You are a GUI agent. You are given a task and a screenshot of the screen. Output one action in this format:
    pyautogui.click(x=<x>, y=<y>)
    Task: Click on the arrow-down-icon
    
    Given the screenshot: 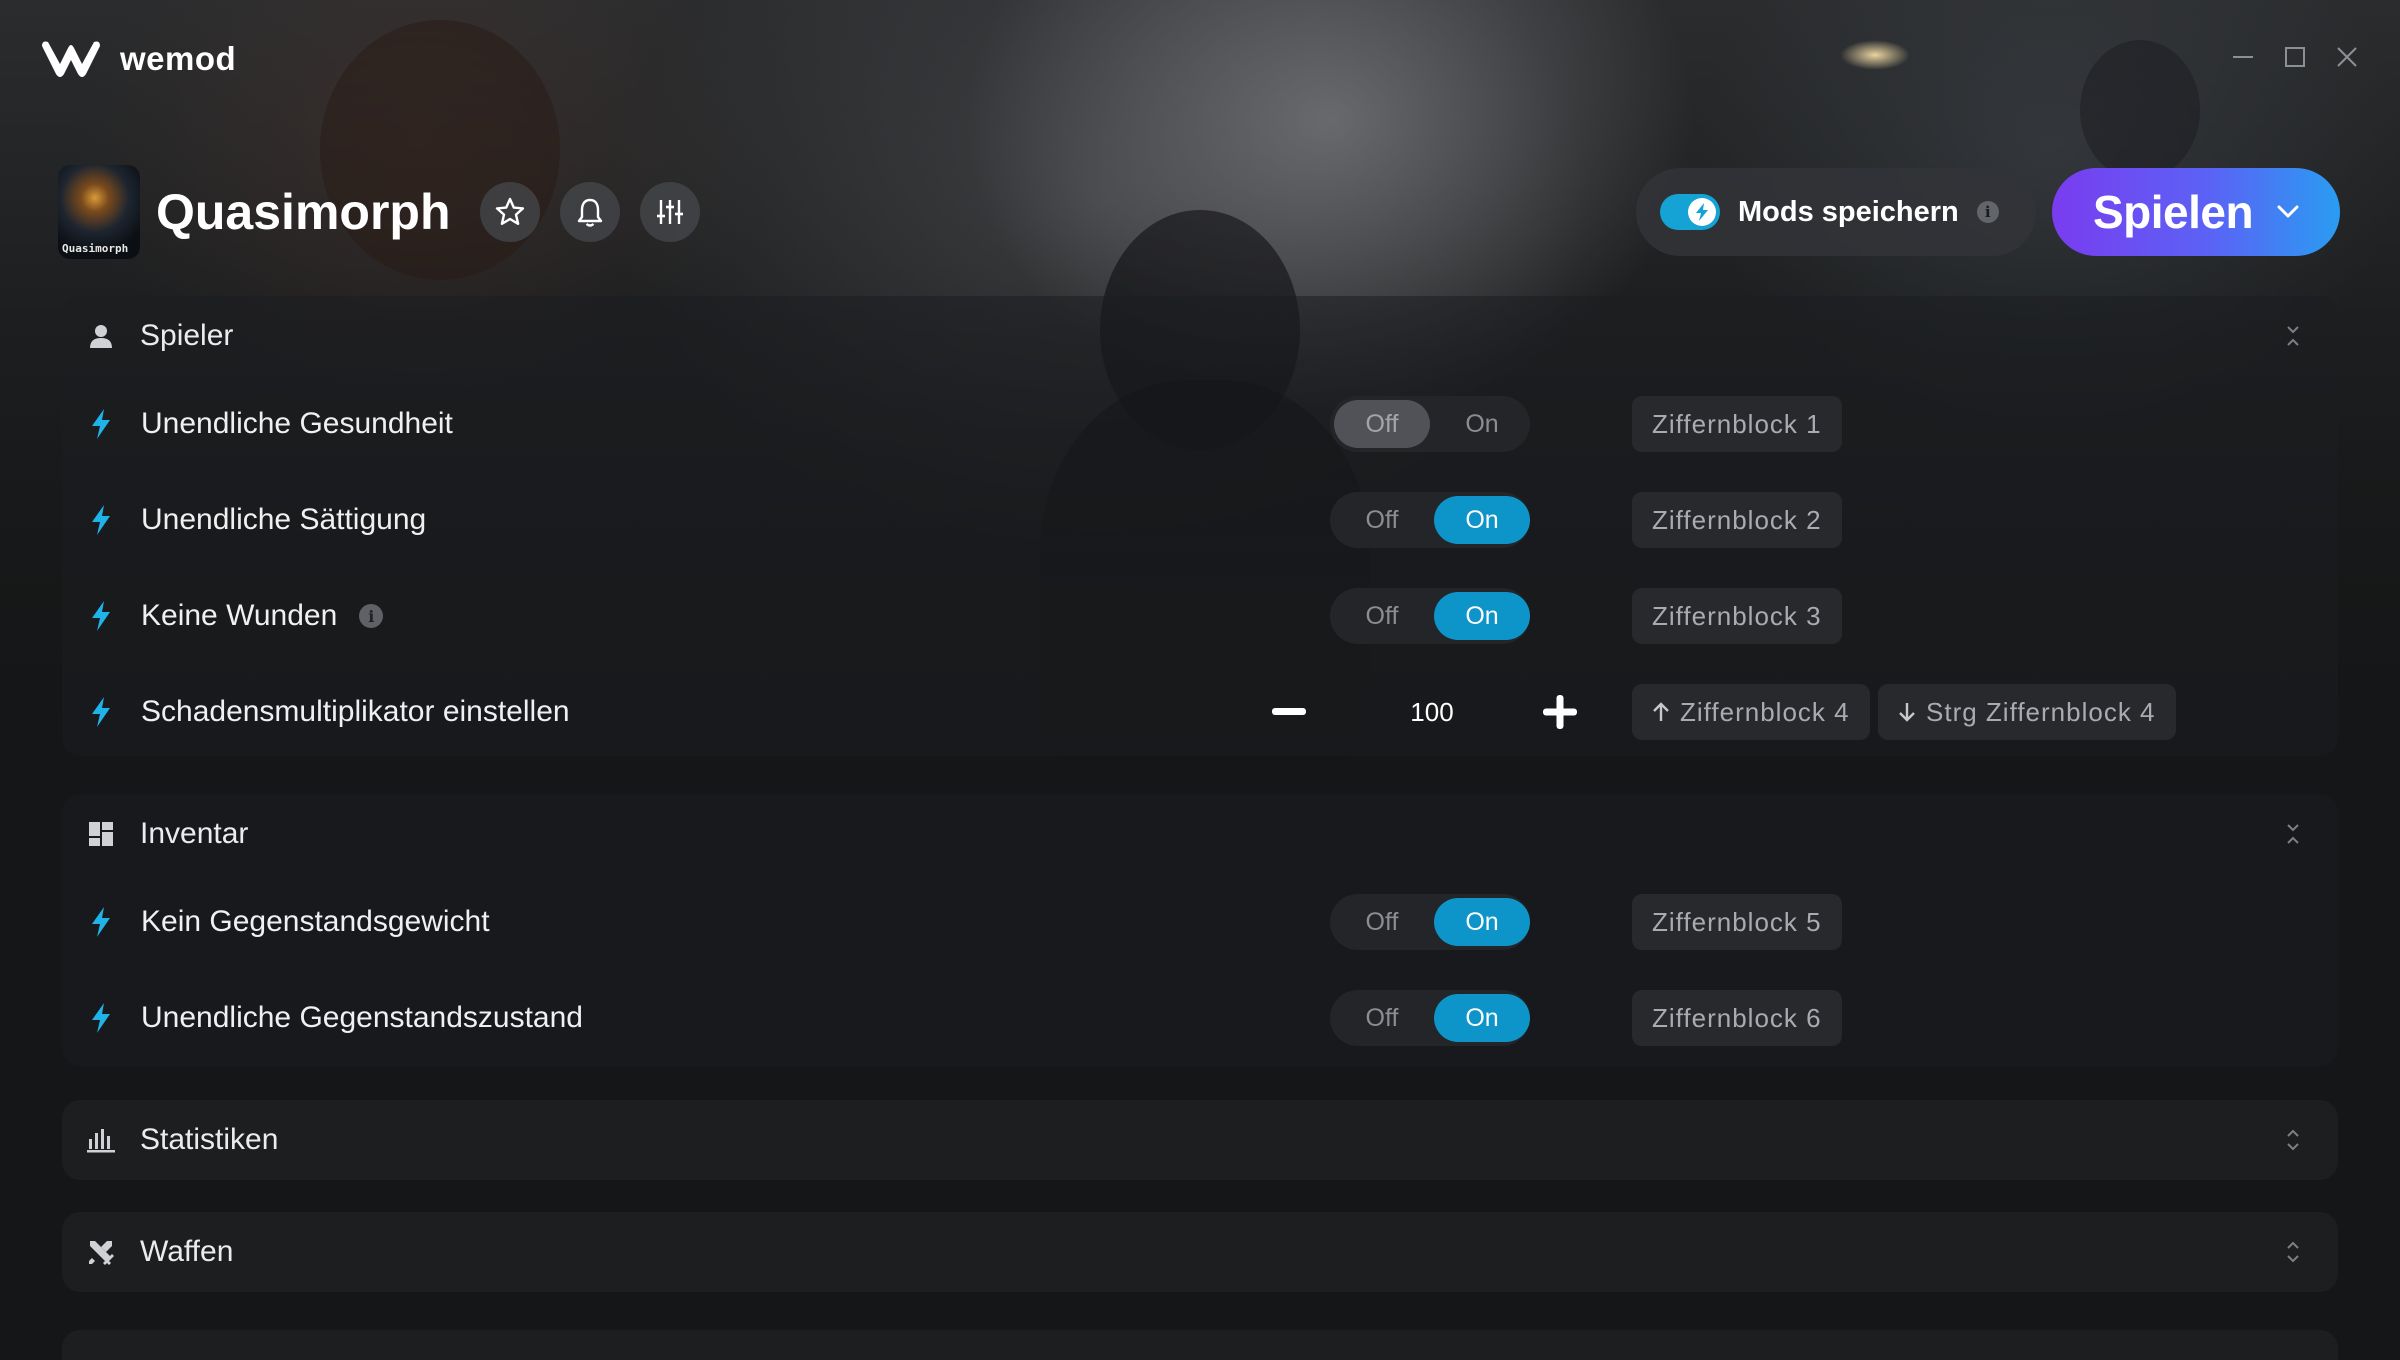 What is the action you would take?
    pyautogui.click(x=1907, y=712)
    